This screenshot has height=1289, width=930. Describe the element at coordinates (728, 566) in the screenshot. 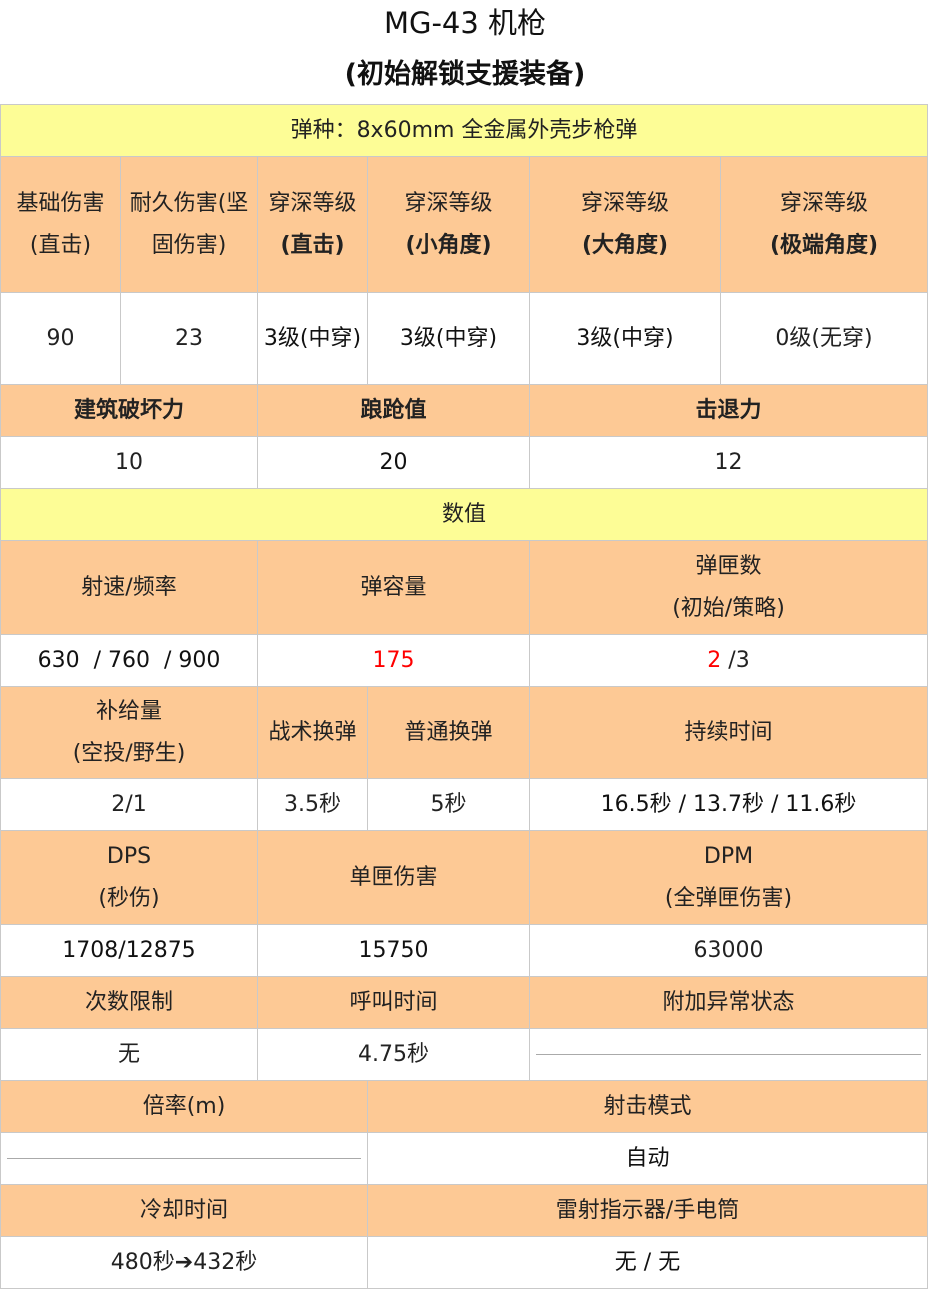

I see `header-mags-line1: 弹匣数` at that location.